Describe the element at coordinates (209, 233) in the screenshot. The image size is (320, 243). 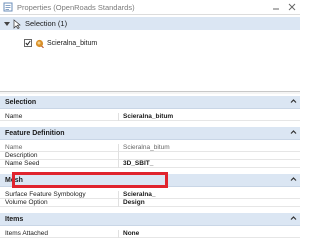
I see `property-value: None` at that location.